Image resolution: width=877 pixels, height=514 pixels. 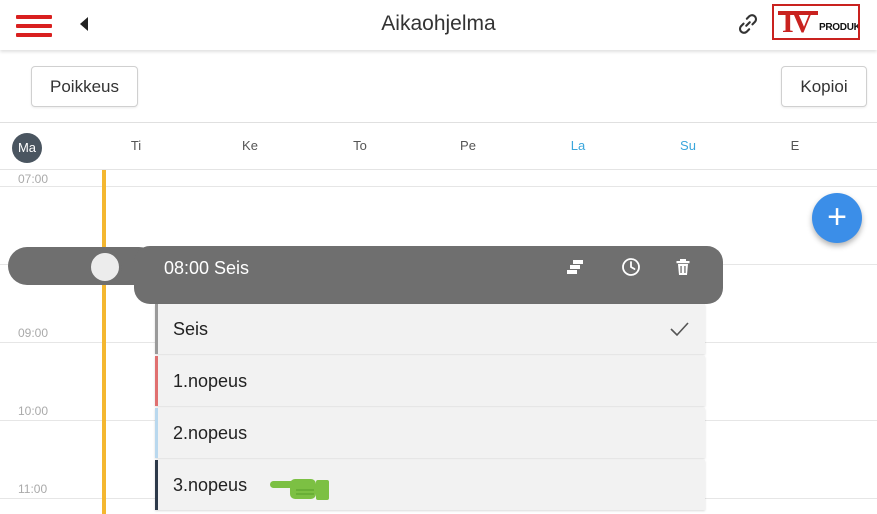 What do you see at coordinates (795, 145) in the screenshot?
I see `day-tab-e: E` at bounding box center [795, 145].